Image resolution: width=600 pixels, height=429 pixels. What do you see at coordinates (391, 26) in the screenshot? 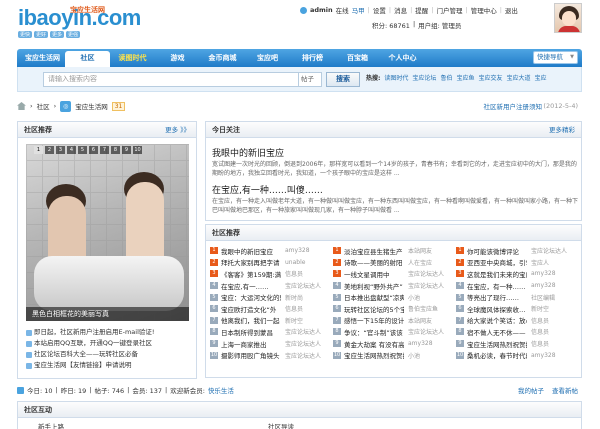
I see `credits-link: 积分: 68761` at bounding box center [391, 26].